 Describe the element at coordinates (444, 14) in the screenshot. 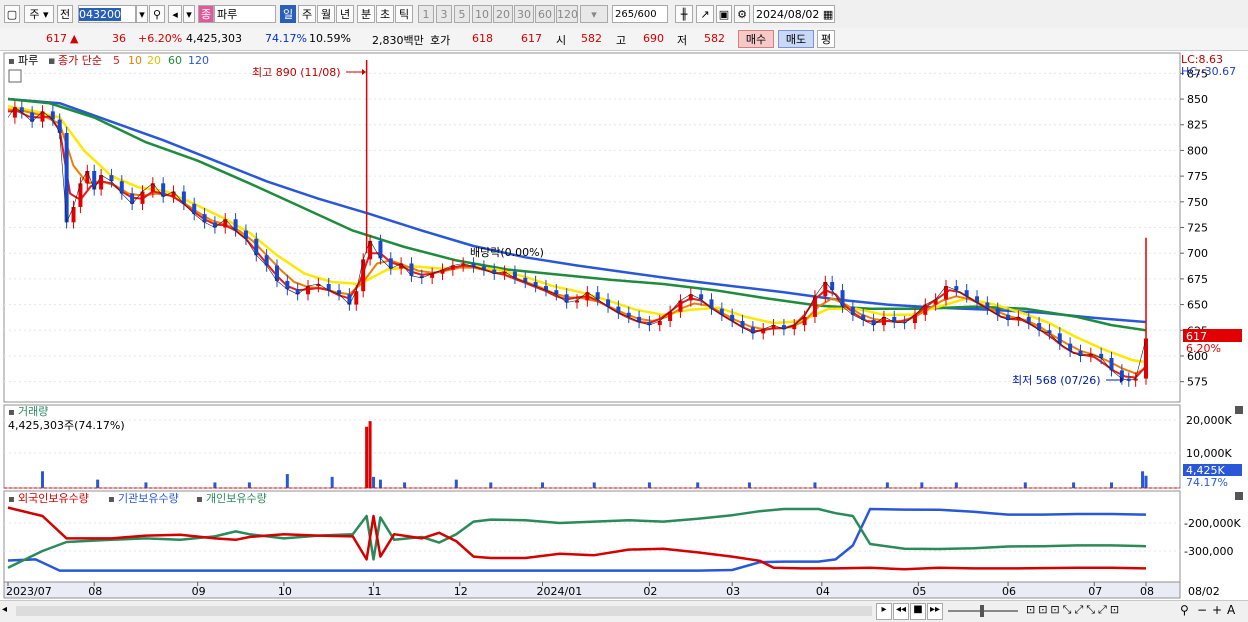

I see `interval-3-button: 3` at that location.